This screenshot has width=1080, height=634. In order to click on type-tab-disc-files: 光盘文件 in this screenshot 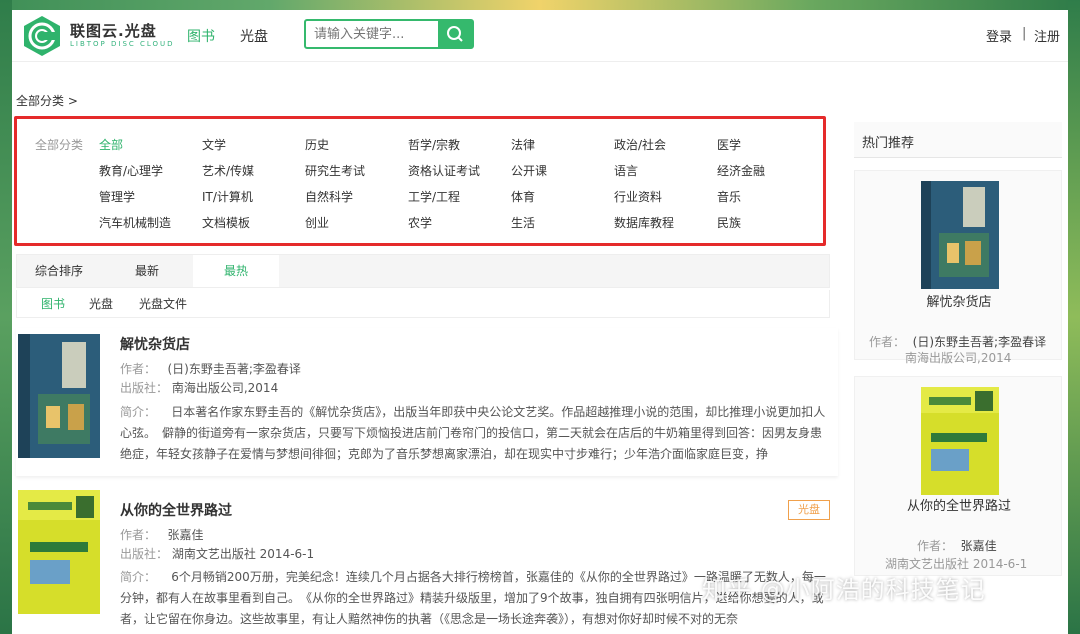, I will do `click(163, 303)`.